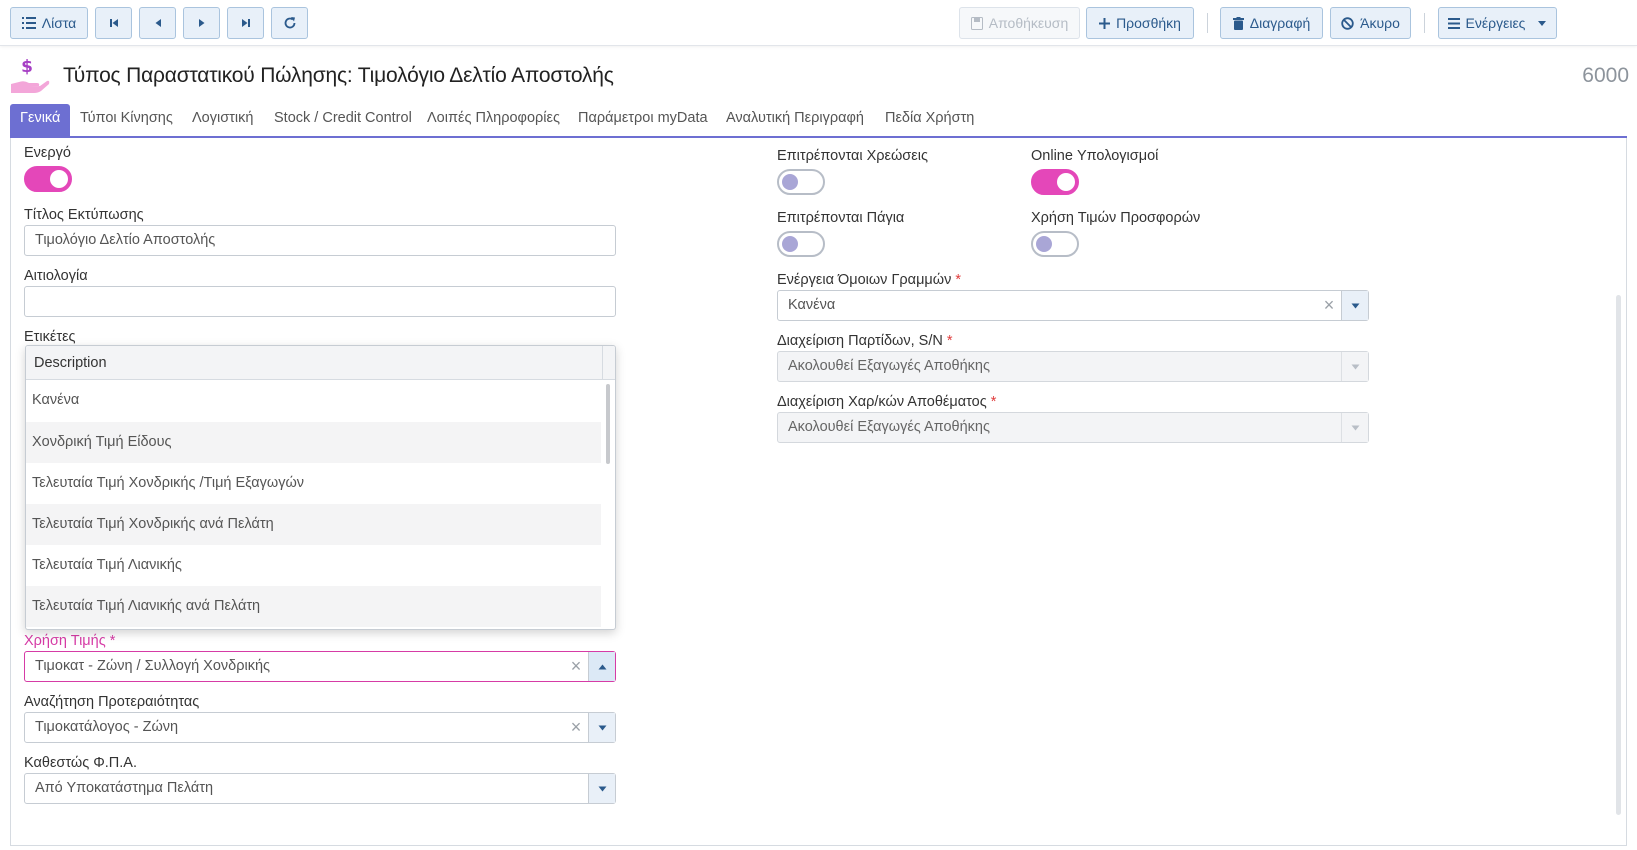  Describe the element at coordinates (1605, 75) in the screenshot. I see `record-id: 6000` at that location.